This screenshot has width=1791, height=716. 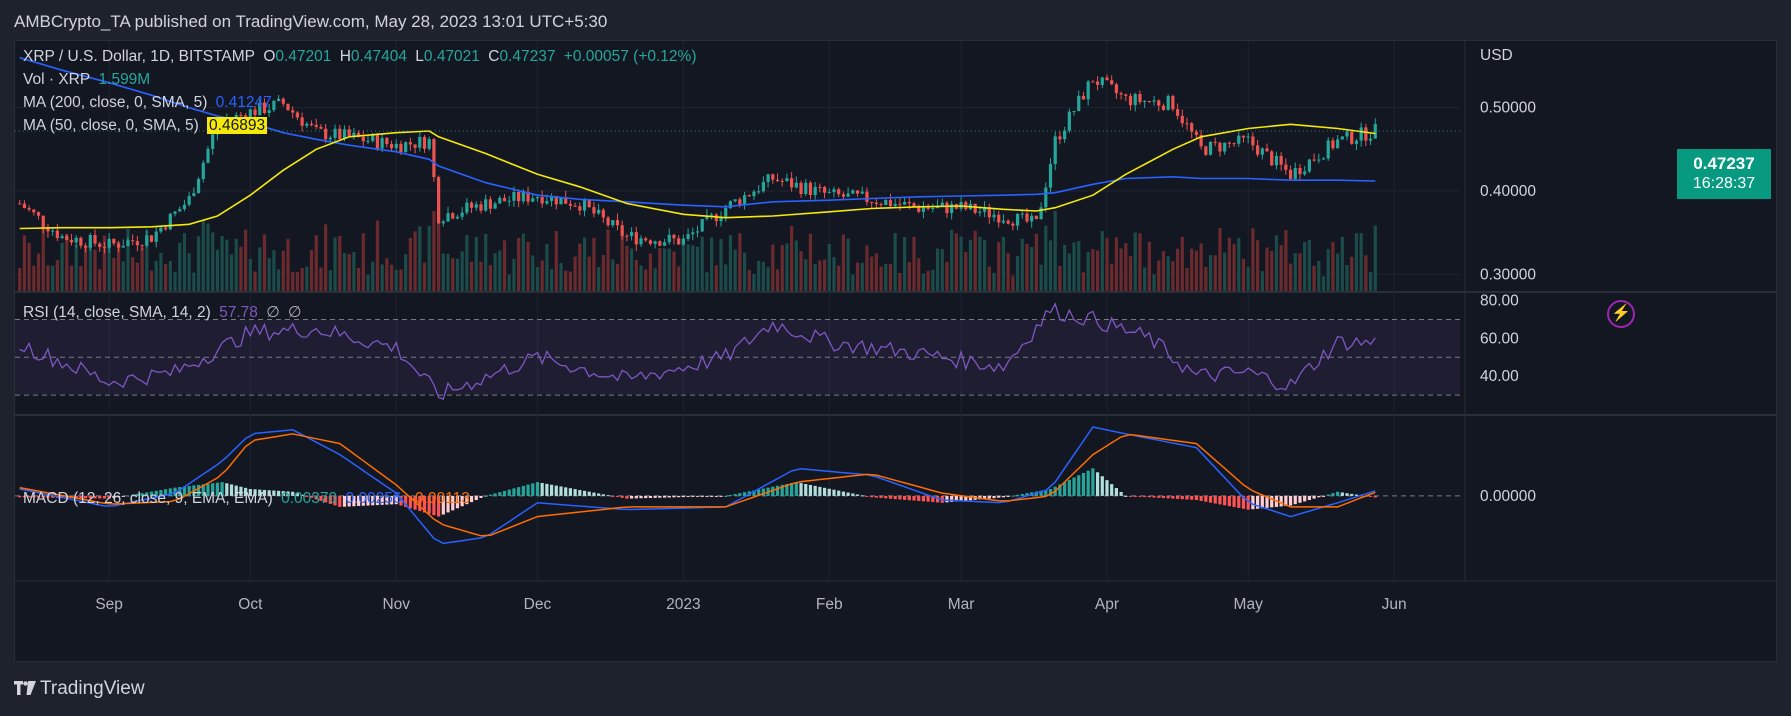 What do you see at coordinates (117, 312) in the screenshot?
I see `rsi-label: RSI (14, close, SMA, 14, 2)` at bounding box center [117, 312].